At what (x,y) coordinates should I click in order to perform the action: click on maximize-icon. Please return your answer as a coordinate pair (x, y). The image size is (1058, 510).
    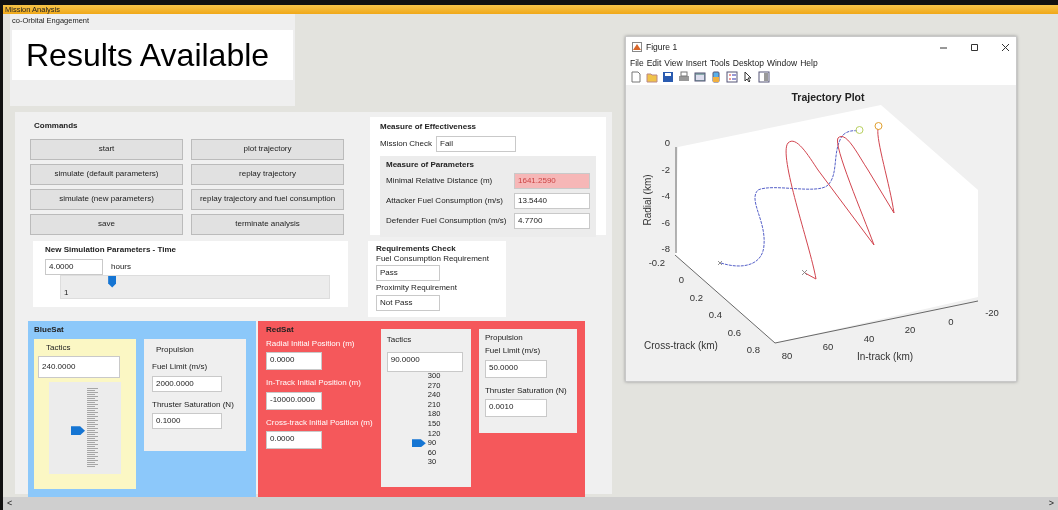
    Looking at the image, I should click on (974, 47).